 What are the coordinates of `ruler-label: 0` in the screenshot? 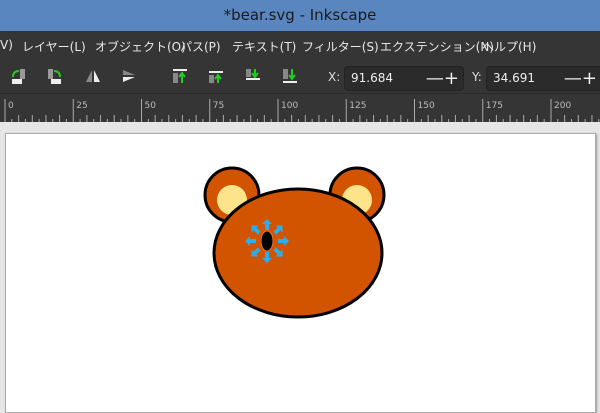 It's located at (11, 106).